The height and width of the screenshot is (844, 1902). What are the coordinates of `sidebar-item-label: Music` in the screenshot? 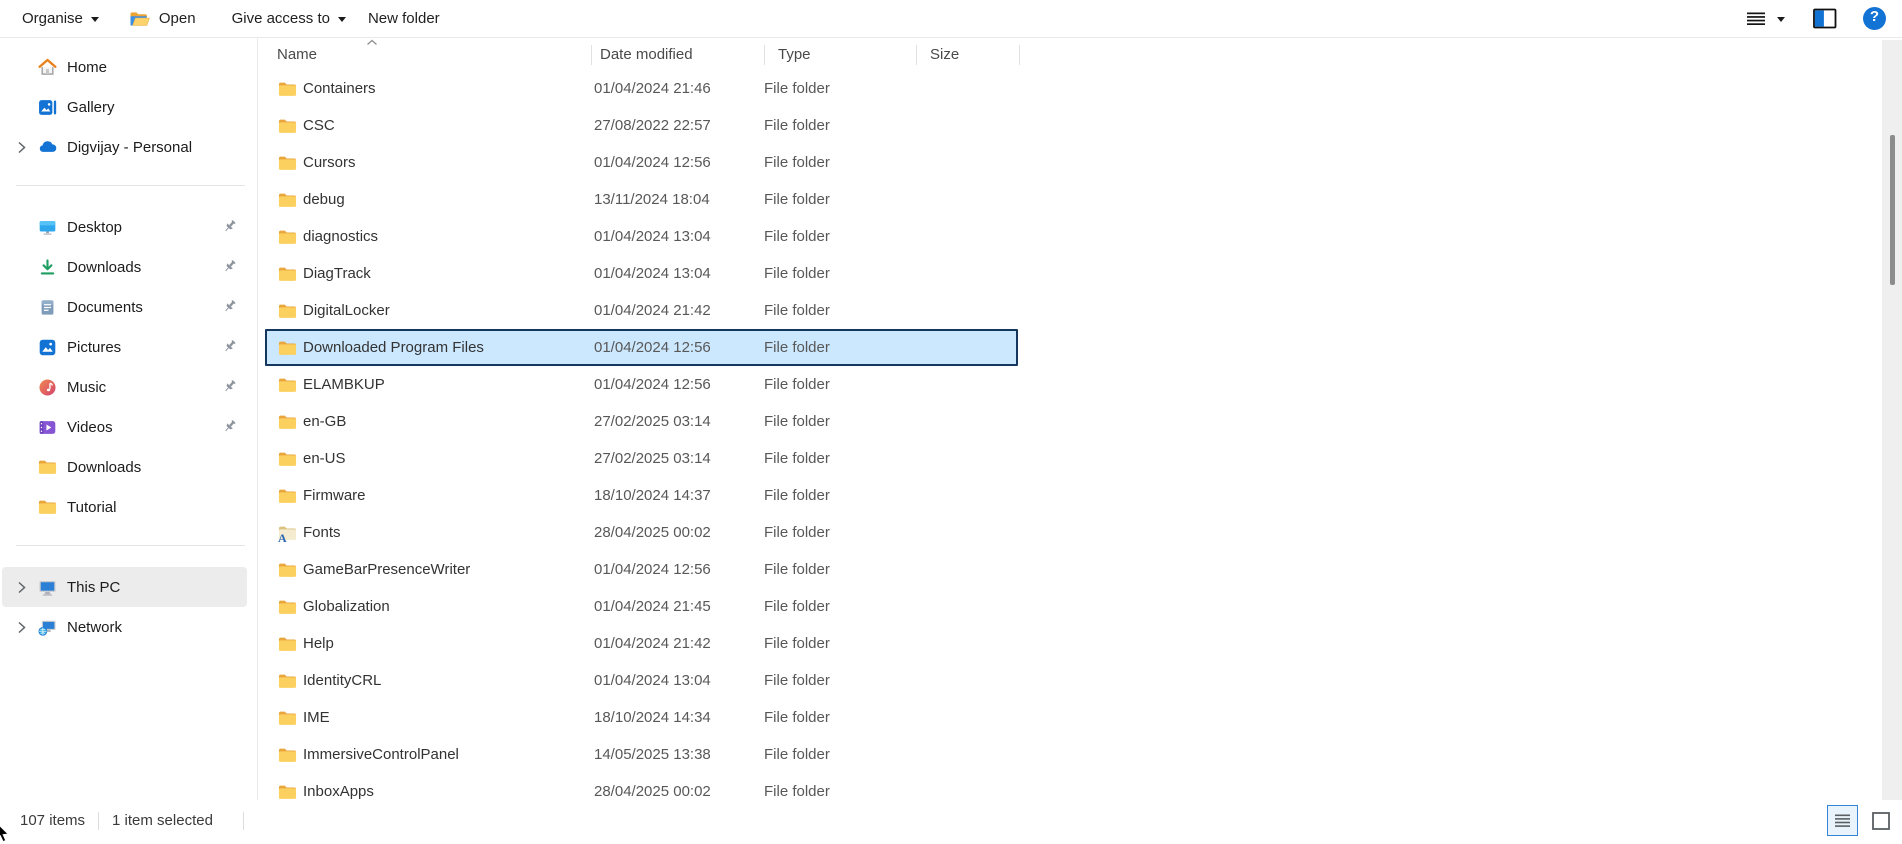 It's located at (87, 387).